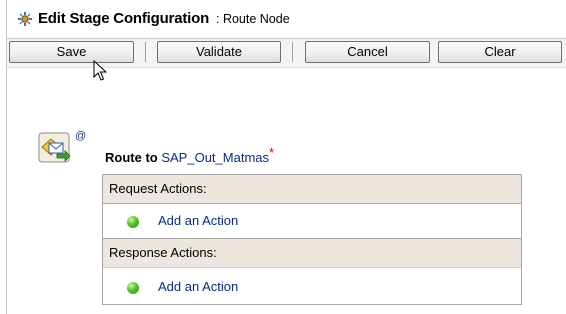 This screenshot has width=566, height=314. What do you see at coordinates (219, 52) in the screenshot?
I see `validate-button: Validate` at bounding box center [219, 52].